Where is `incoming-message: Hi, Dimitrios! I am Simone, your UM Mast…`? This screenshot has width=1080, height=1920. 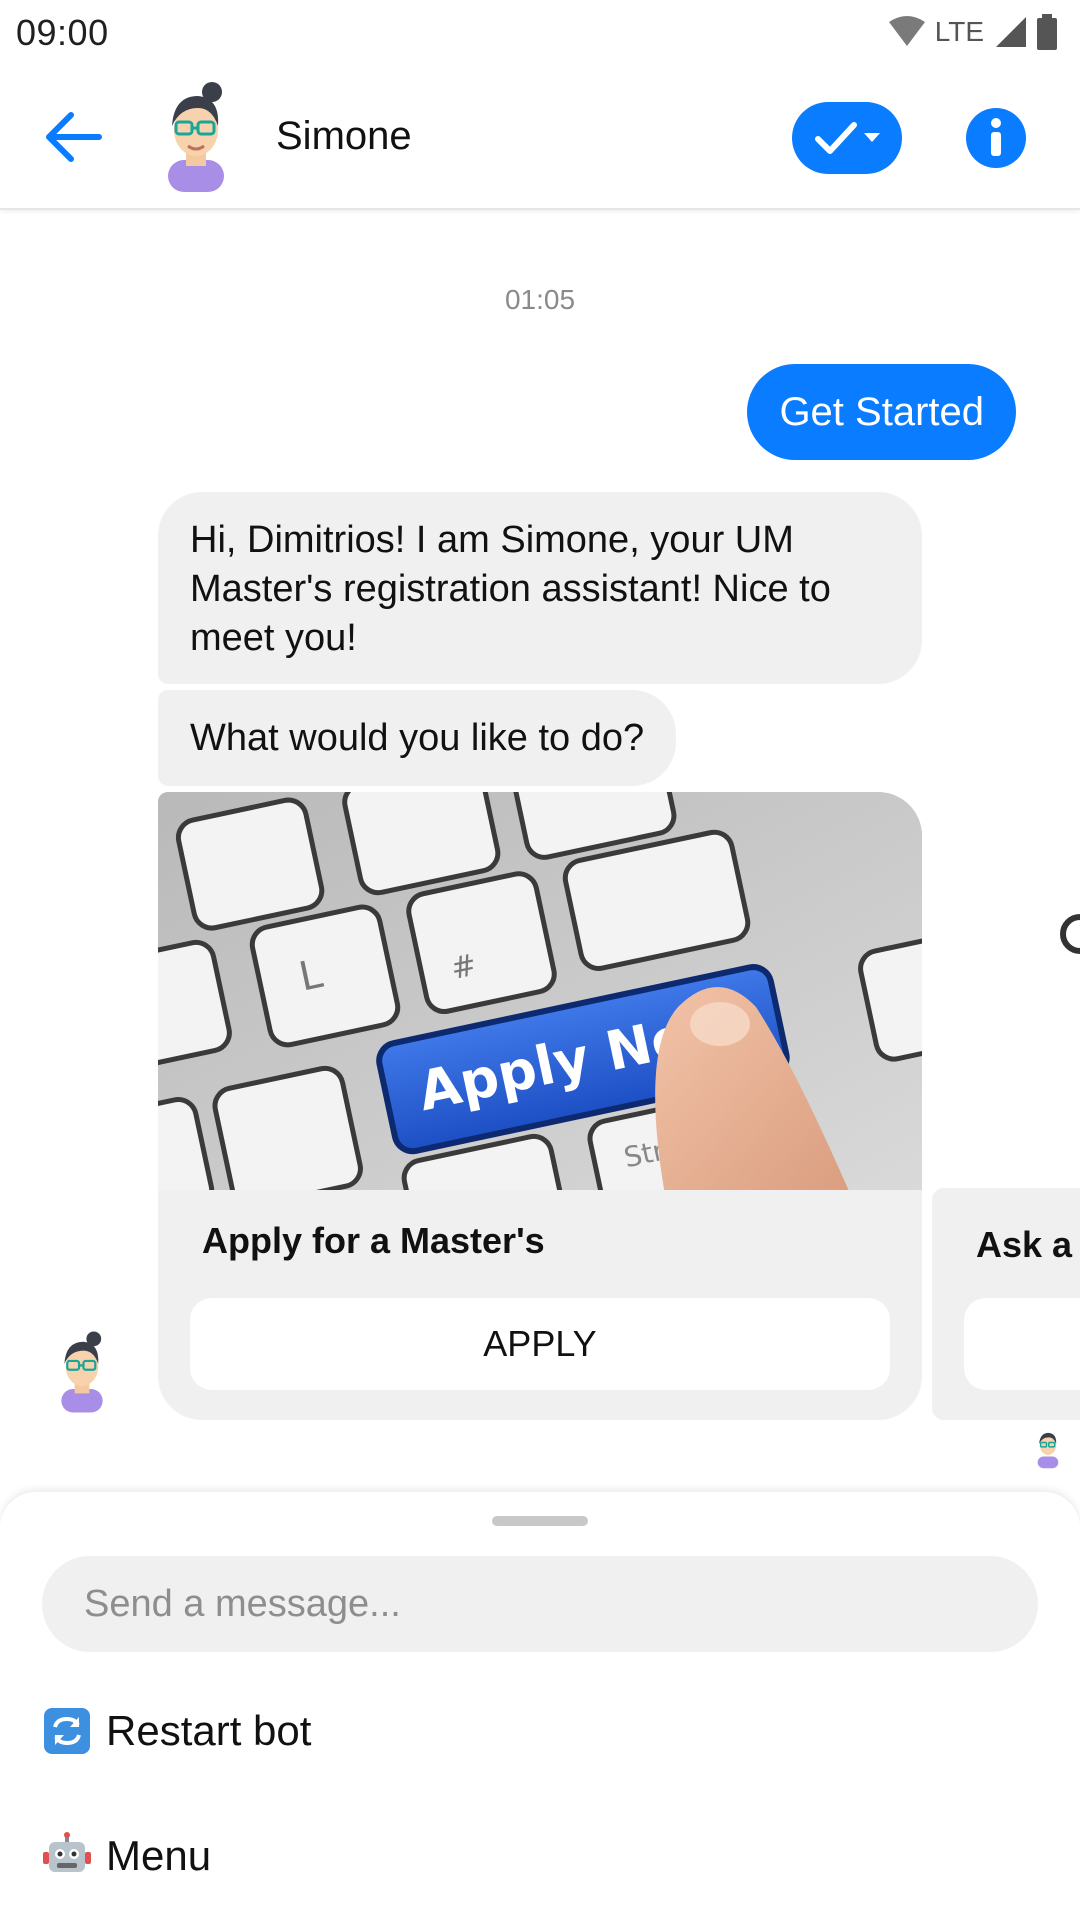 incoming-message: Hi, Dimitrios! I am Simone, your UM Mast… is located at coordinates (540, 588).